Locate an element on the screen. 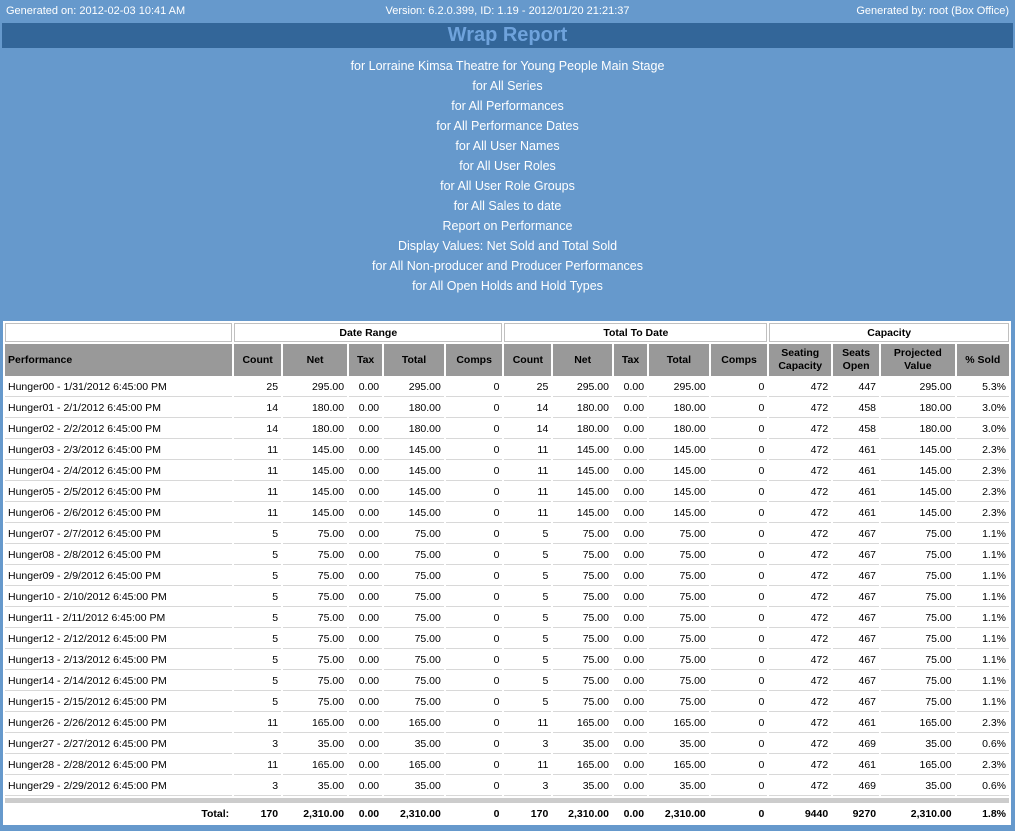 The image size is (1015, 831). parameter-line: for All Performance Dates is located at coordinates (507, 126).